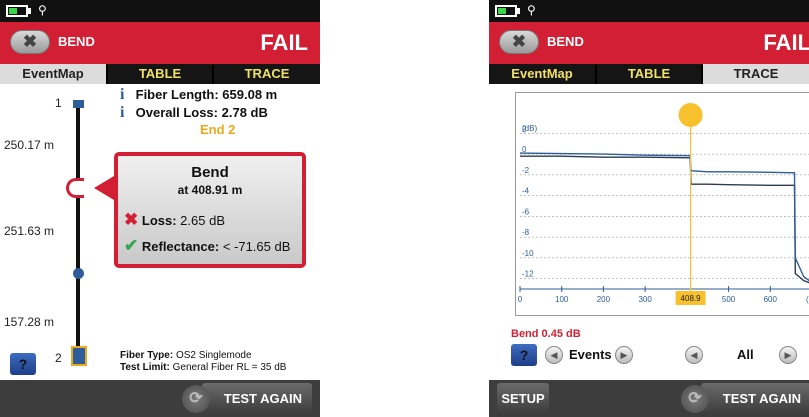  I want to click on y-tick-label: -12, so click(528, 274).